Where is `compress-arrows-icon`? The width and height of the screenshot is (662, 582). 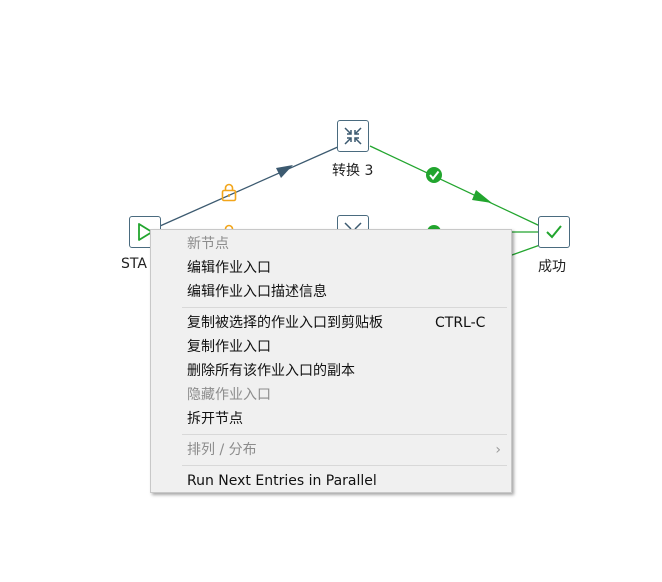 compress-arrows-icon is located at coordinates (353, 136).